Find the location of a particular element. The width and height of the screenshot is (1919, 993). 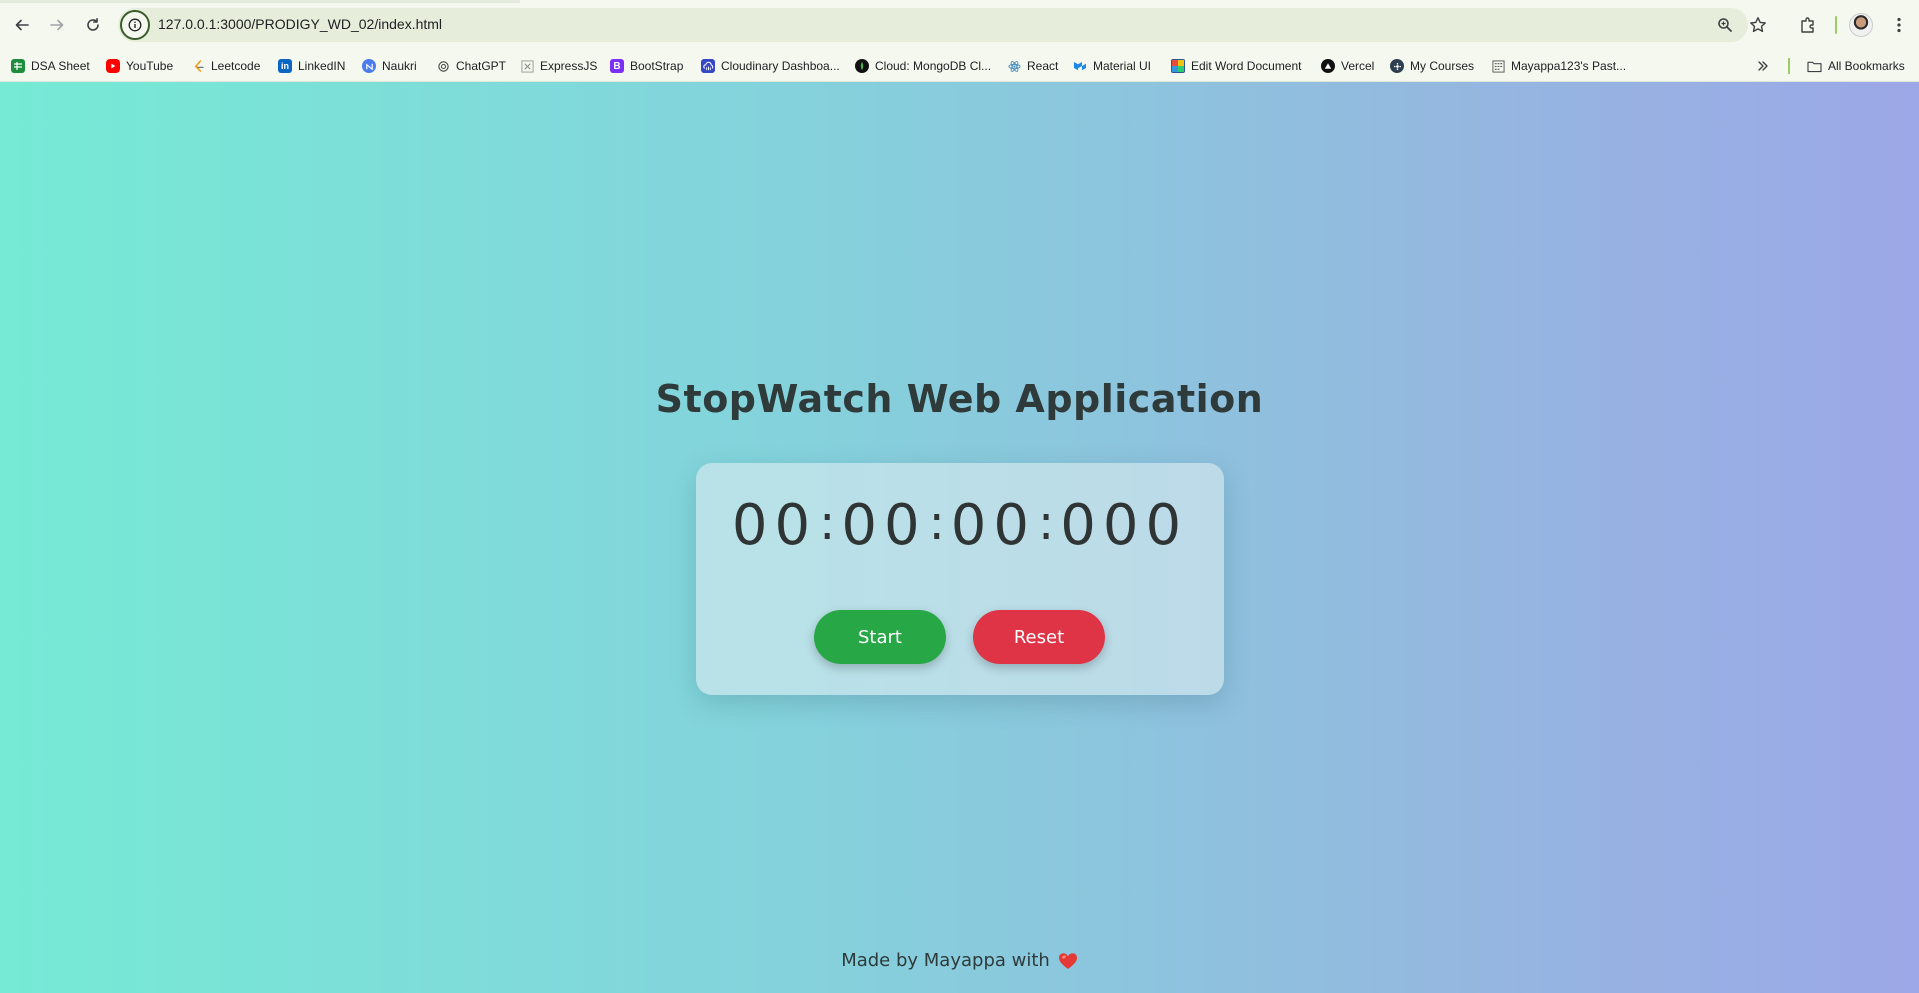

bookmark-label: Edit Word Document is located at coordinates (1246, 66).